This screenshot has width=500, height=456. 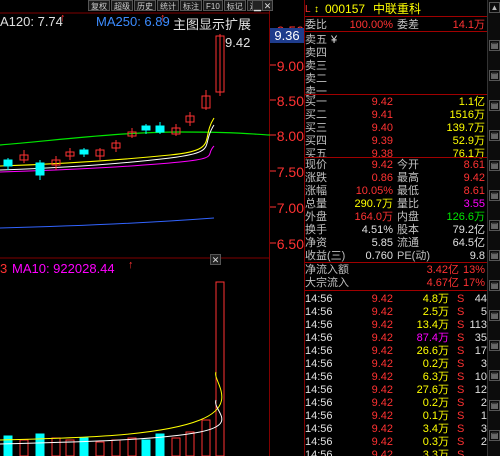 What do you see at coordinates (408, 204) in the screenshot?
I see `stat-label: 量比` at bounding box center [408, 204].